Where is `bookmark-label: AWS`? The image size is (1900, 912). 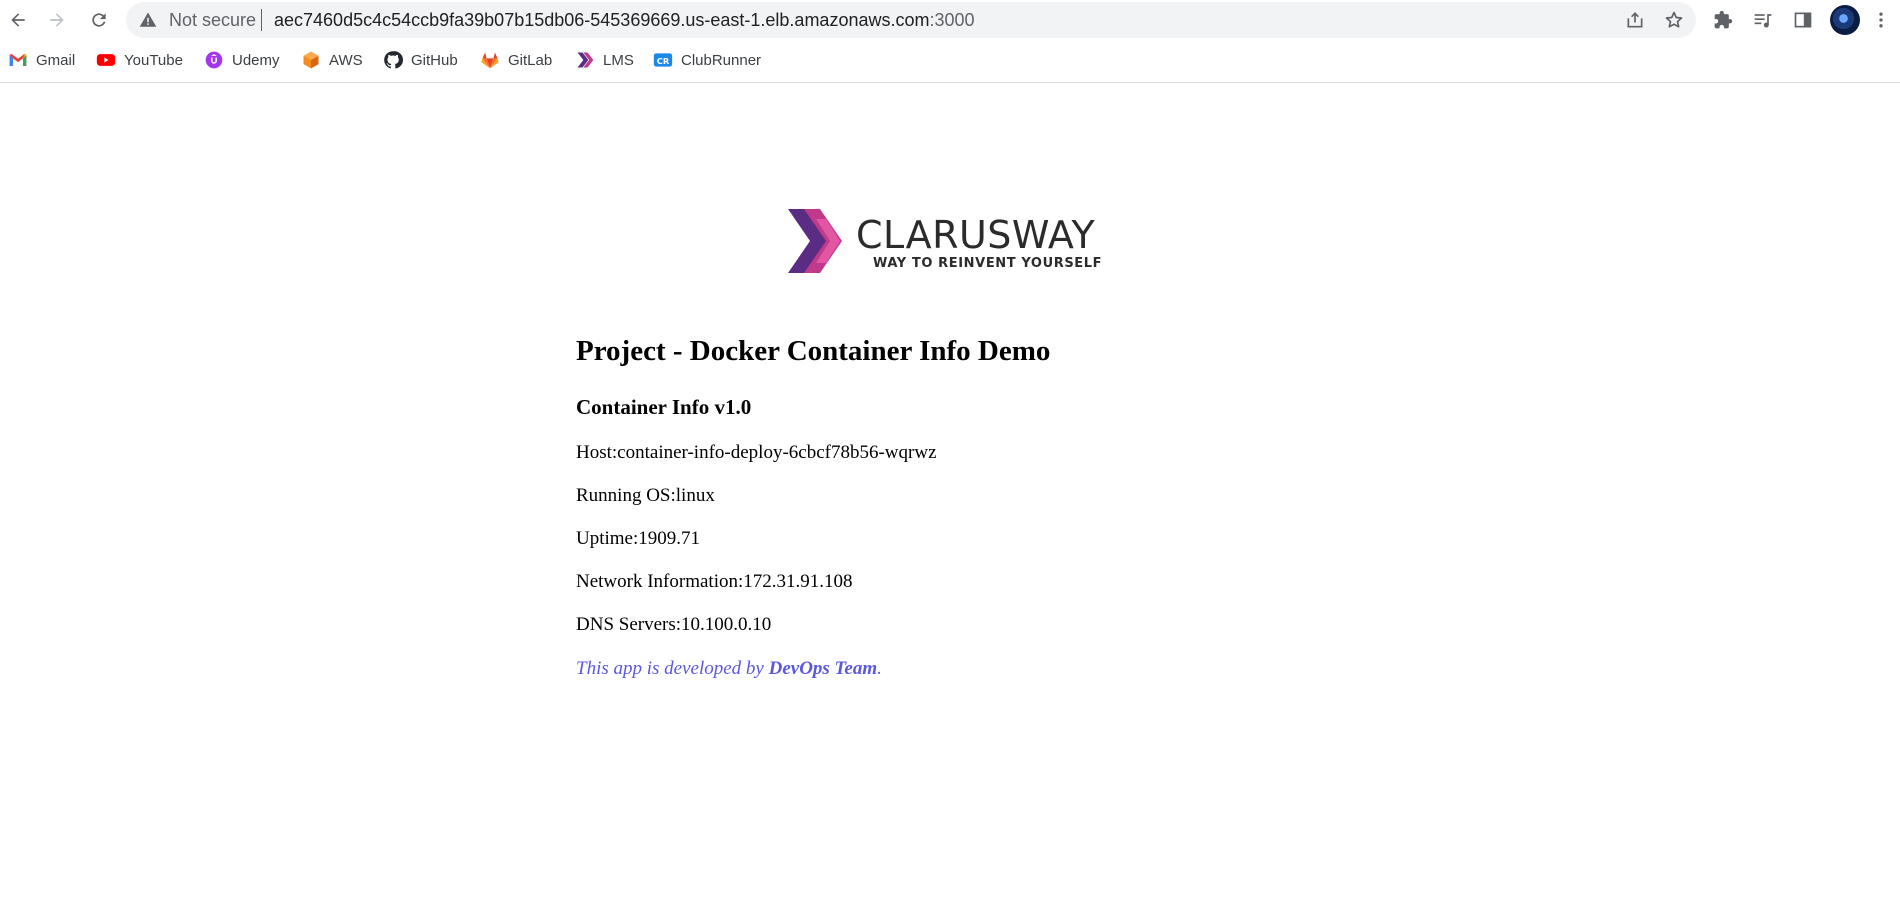
bookmark-label: AWS is located at coordinates (346, 60).